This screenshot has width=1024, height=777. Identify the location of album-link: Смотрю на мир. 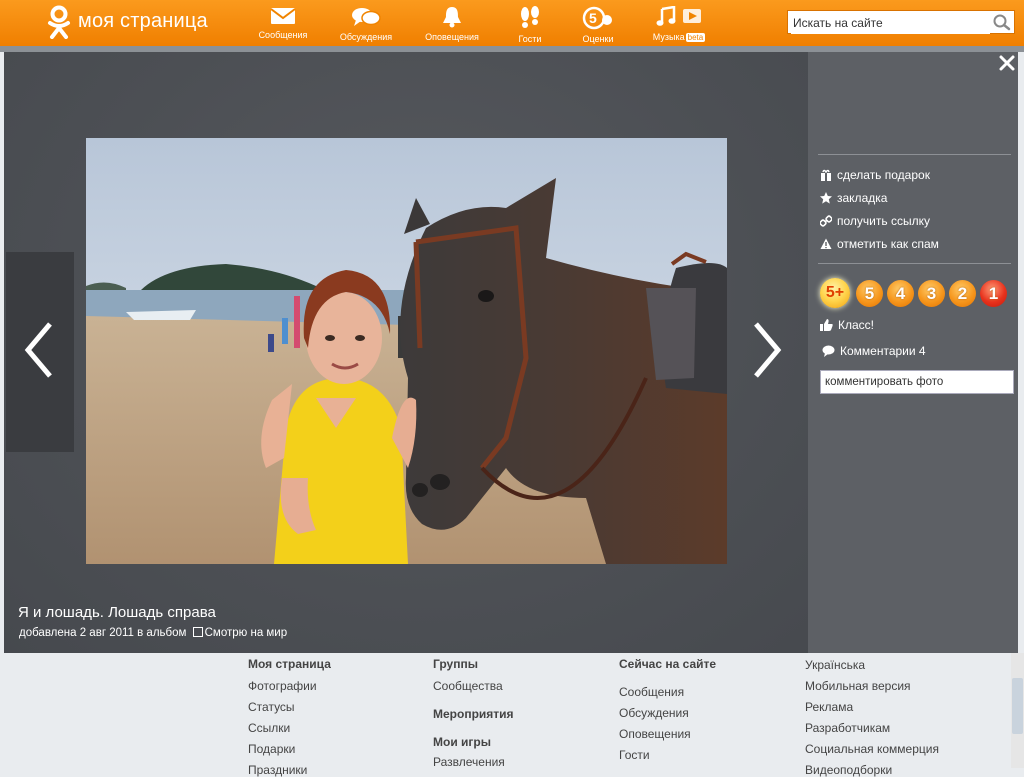
(246, 633).